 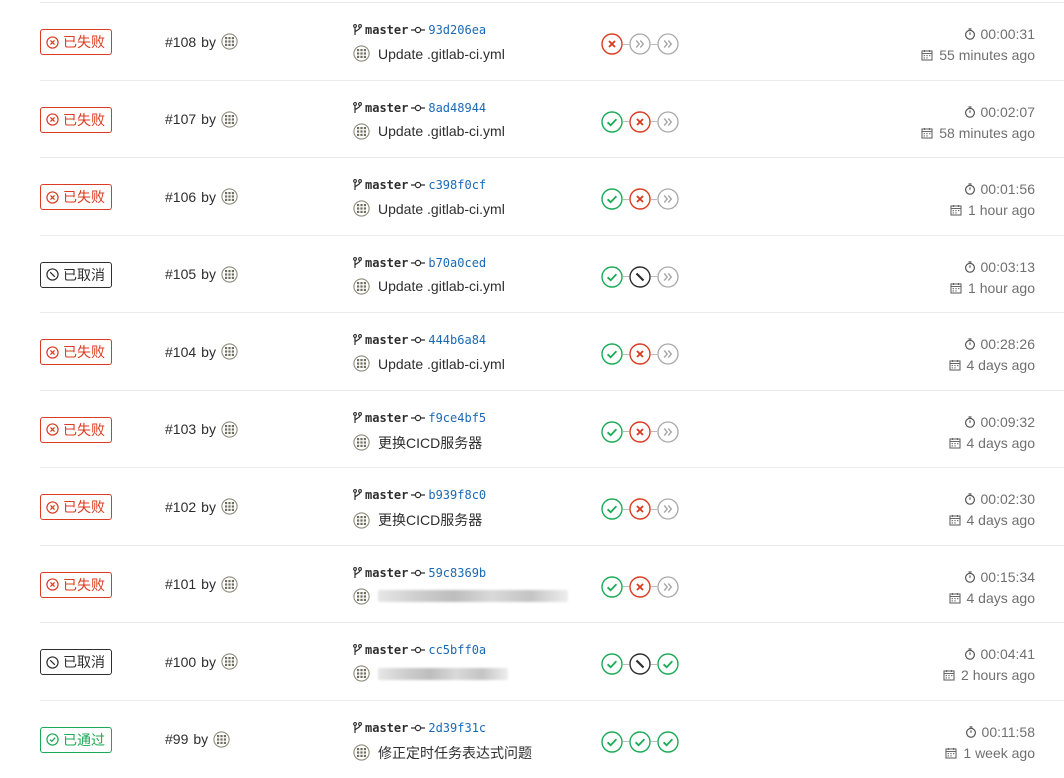 I want to click on pipeline-id-link: #101, so click(x=180, y=584).